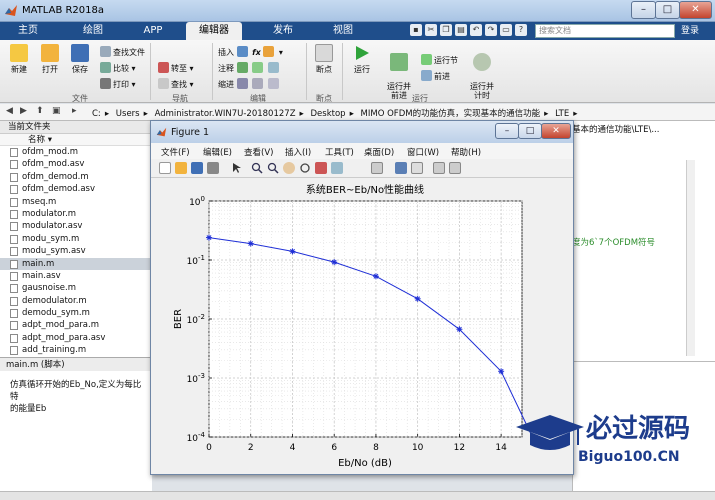 Image resolution: width=715 pixels, height=500 pixels. I want to click on menu-view: 查看(V), so click(258, 152).